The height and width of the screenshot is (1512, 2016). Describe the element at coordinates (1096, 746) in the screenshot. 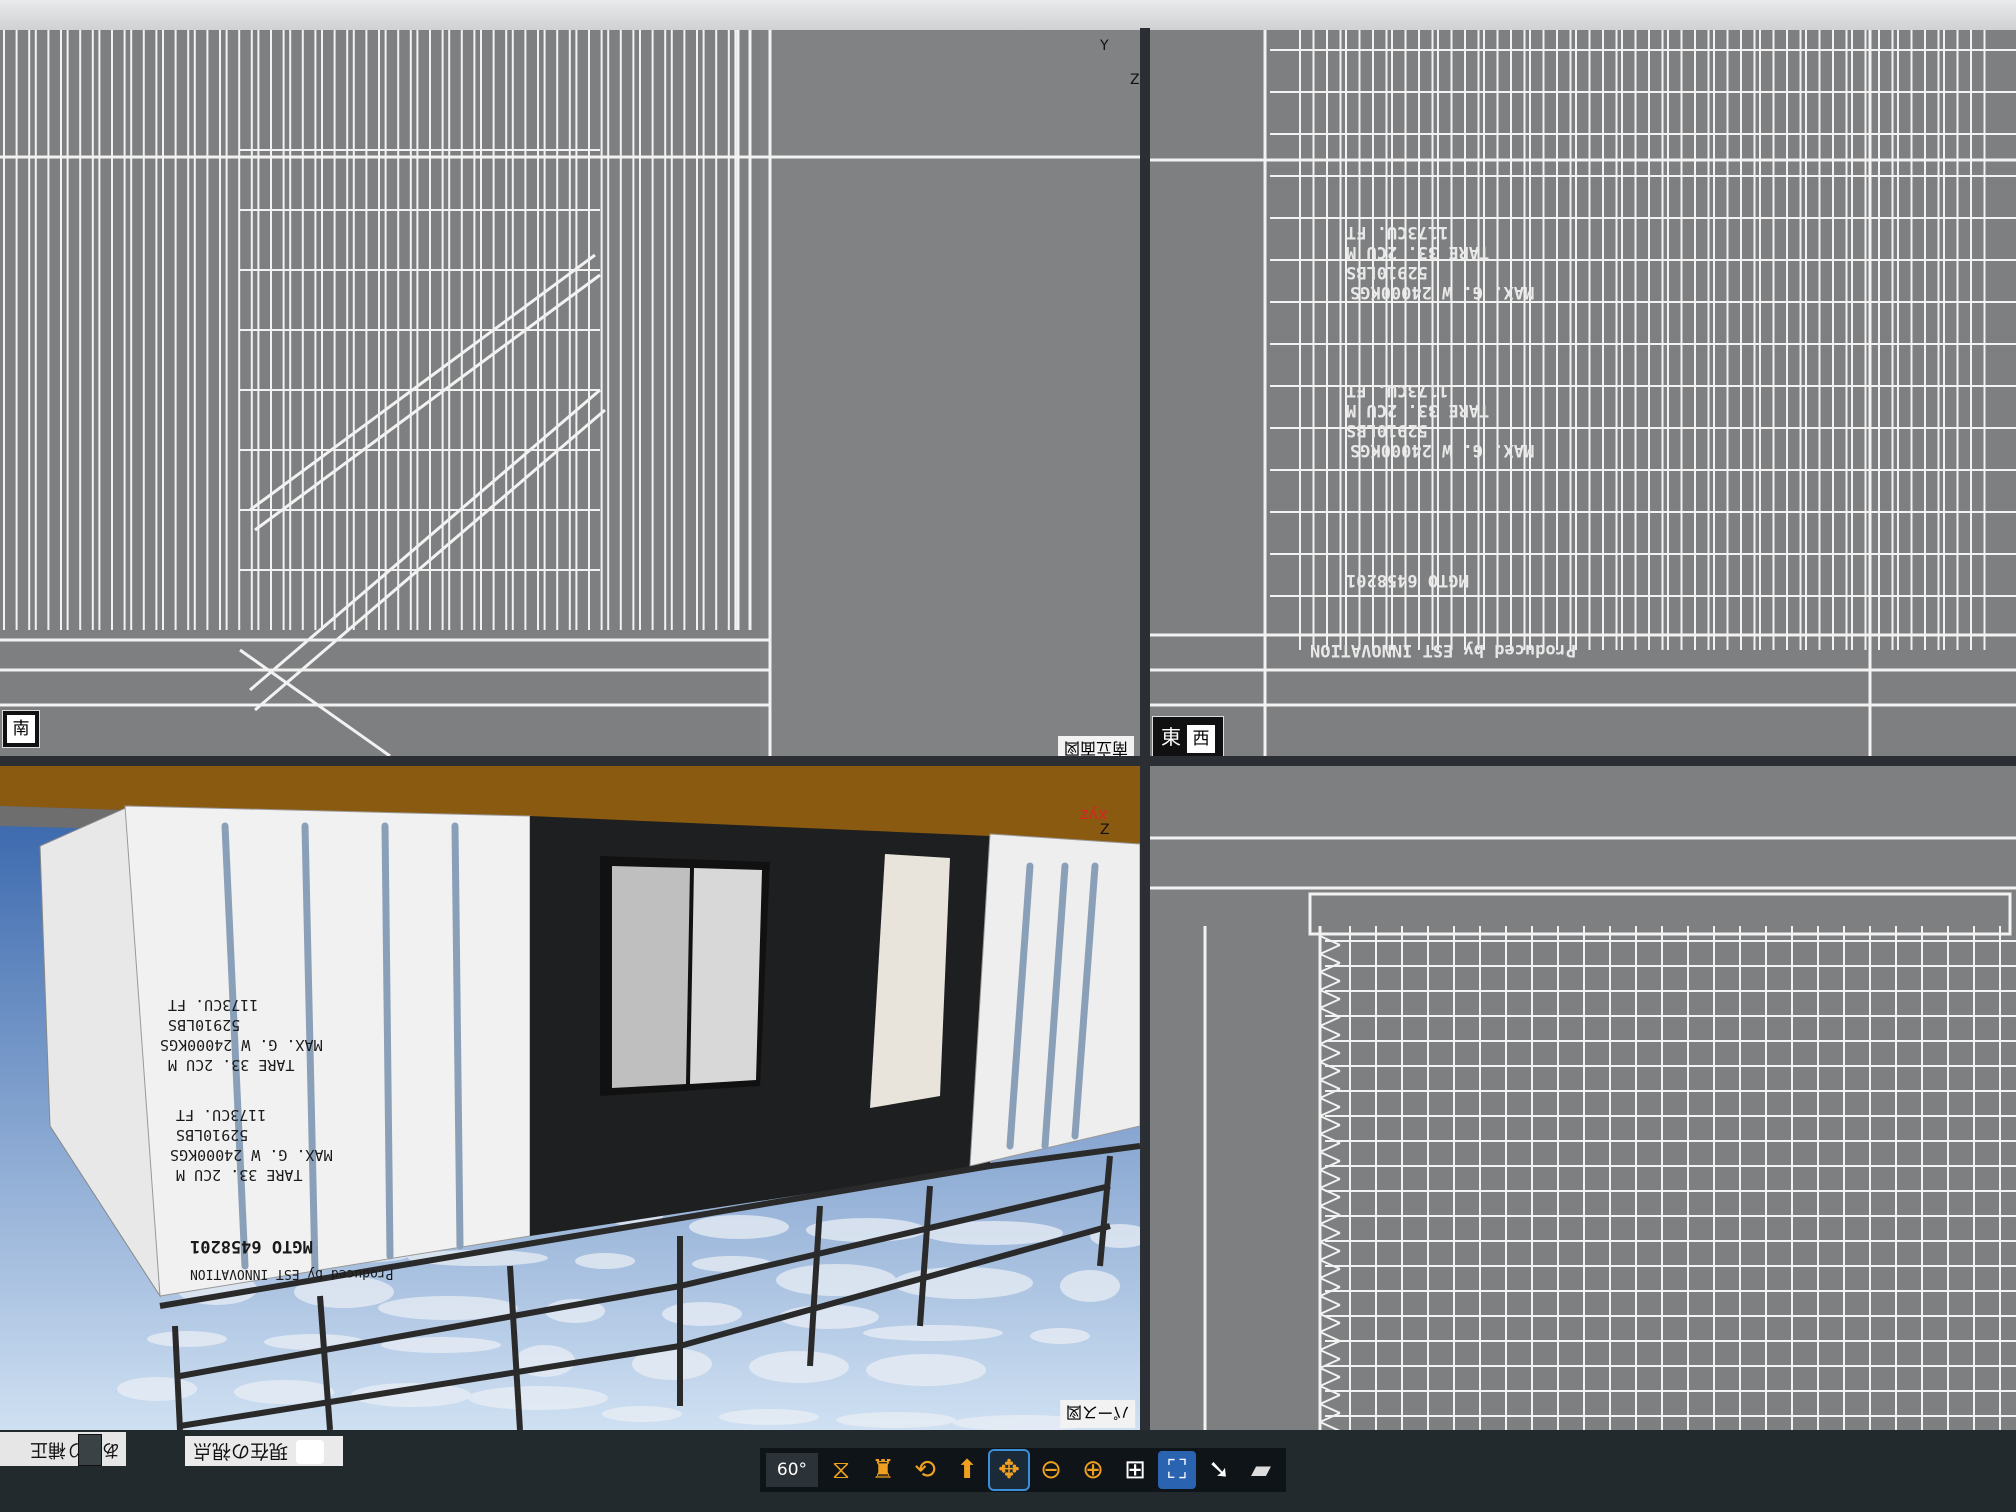

I see `south-elevation-label: 南立面図` at that location.